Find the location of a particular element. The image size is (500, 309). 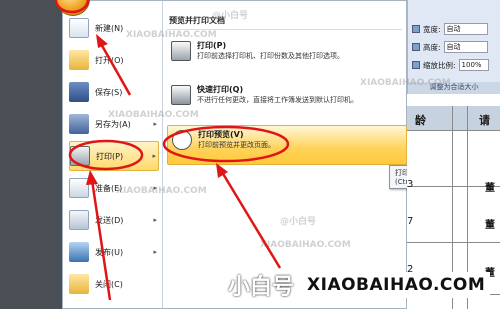

send-command-label: 发送(D) is located at coordinates (109, 220).